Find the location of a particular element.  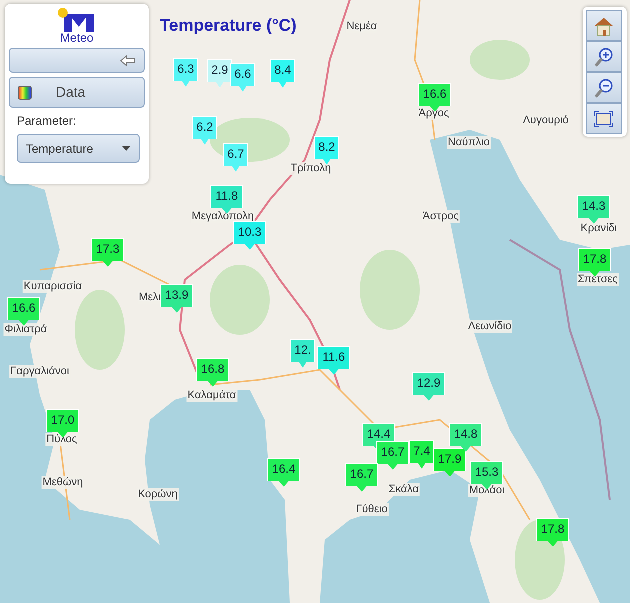

place-label: Γαργαλιάνοι is located at coordinates (40, 372).